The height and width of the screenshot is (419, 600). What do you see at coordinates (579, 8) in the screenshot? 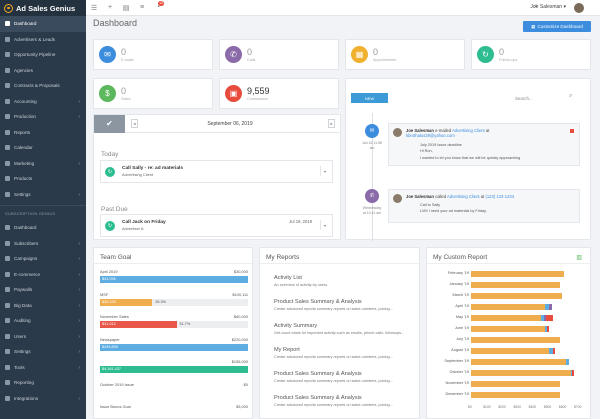
I see `avatar` at bounding box center [579, 8].